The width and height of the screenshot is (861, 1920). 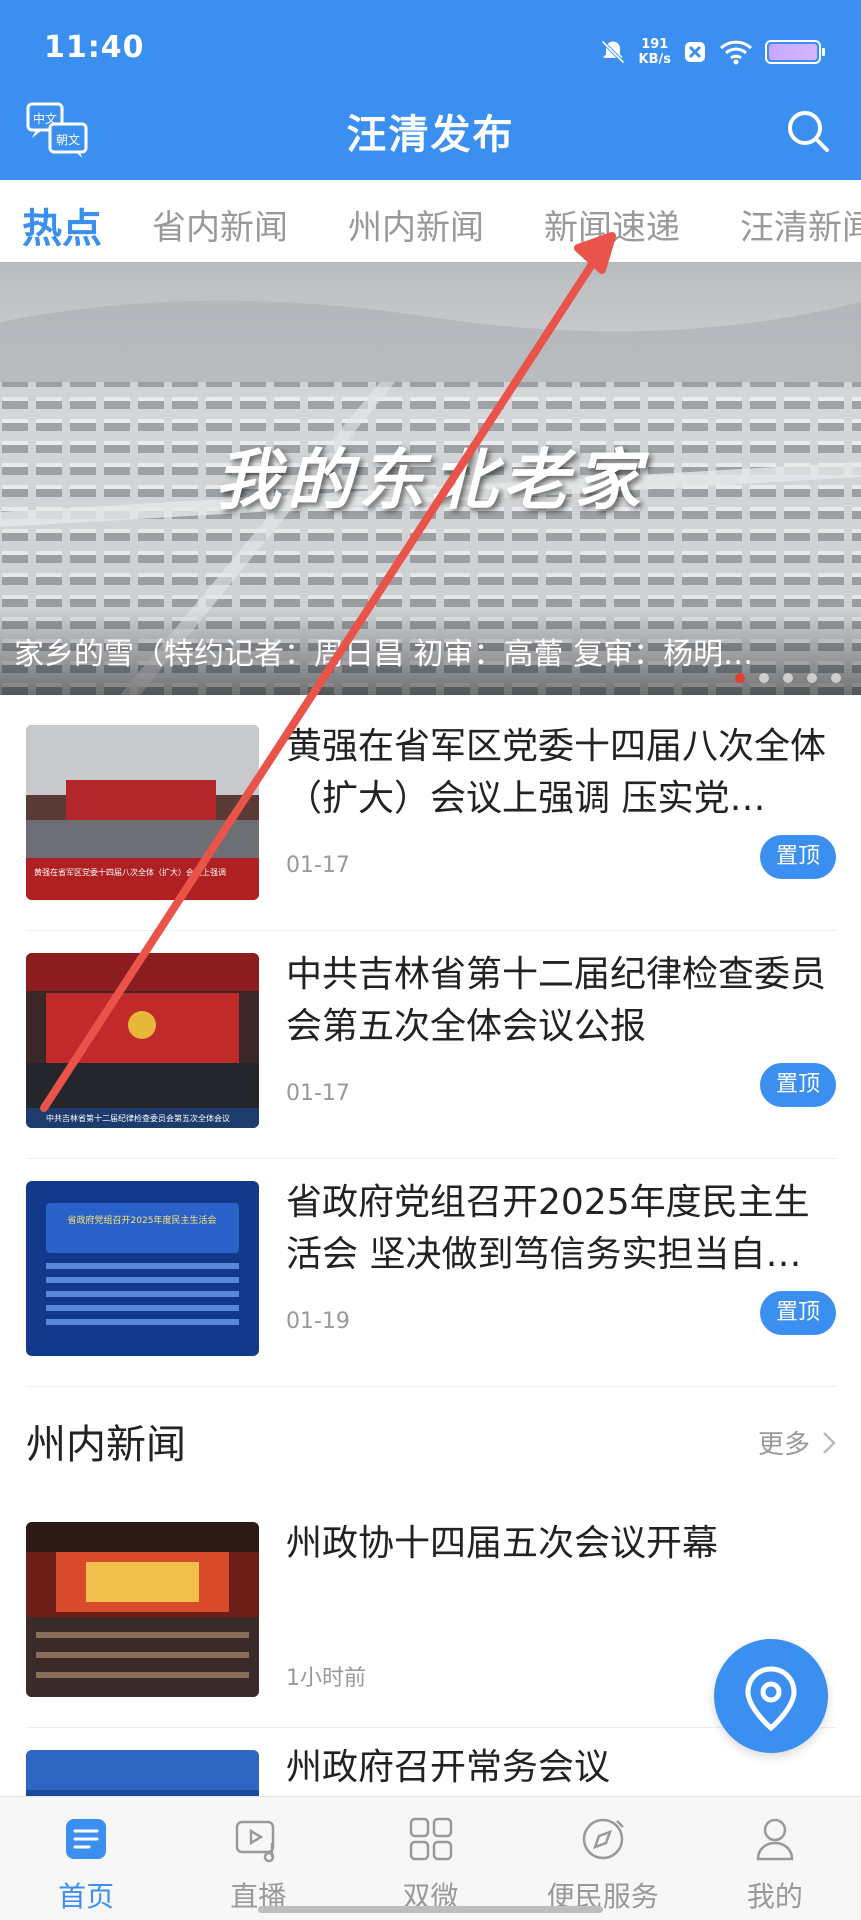 What do you see at coordinates (829, 1442) in the screenshot?
I see `chevron-right-icon` at bounding box center [829, 1442].